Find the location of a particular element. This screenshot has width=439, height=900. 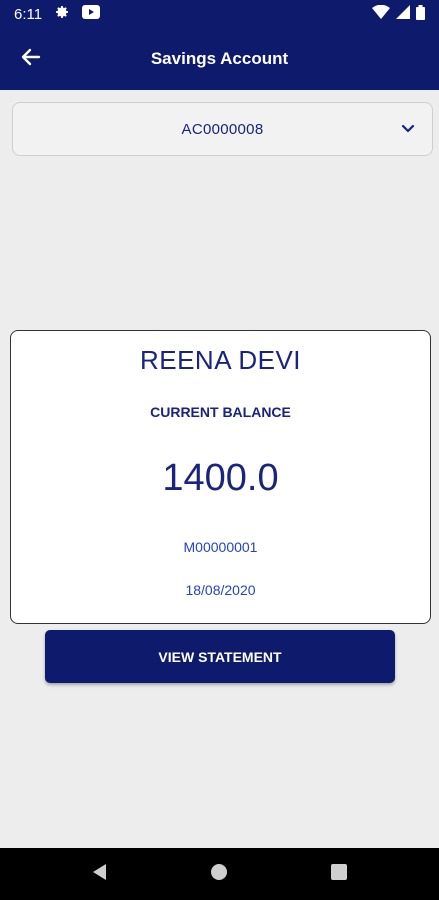

recents-square-icon is located at coordinates (339, 874).